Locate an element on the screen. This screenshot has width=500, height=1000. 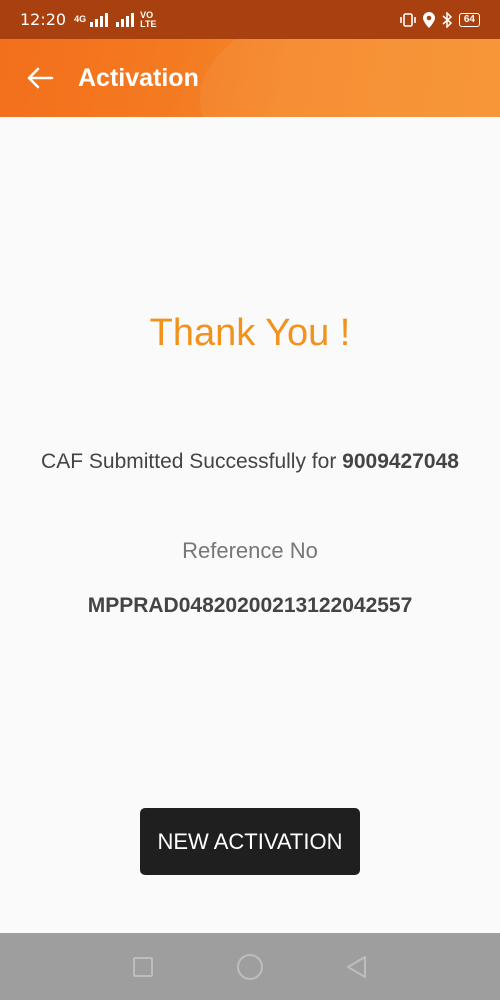
back-nav-button is located at coordinates (357, 967).